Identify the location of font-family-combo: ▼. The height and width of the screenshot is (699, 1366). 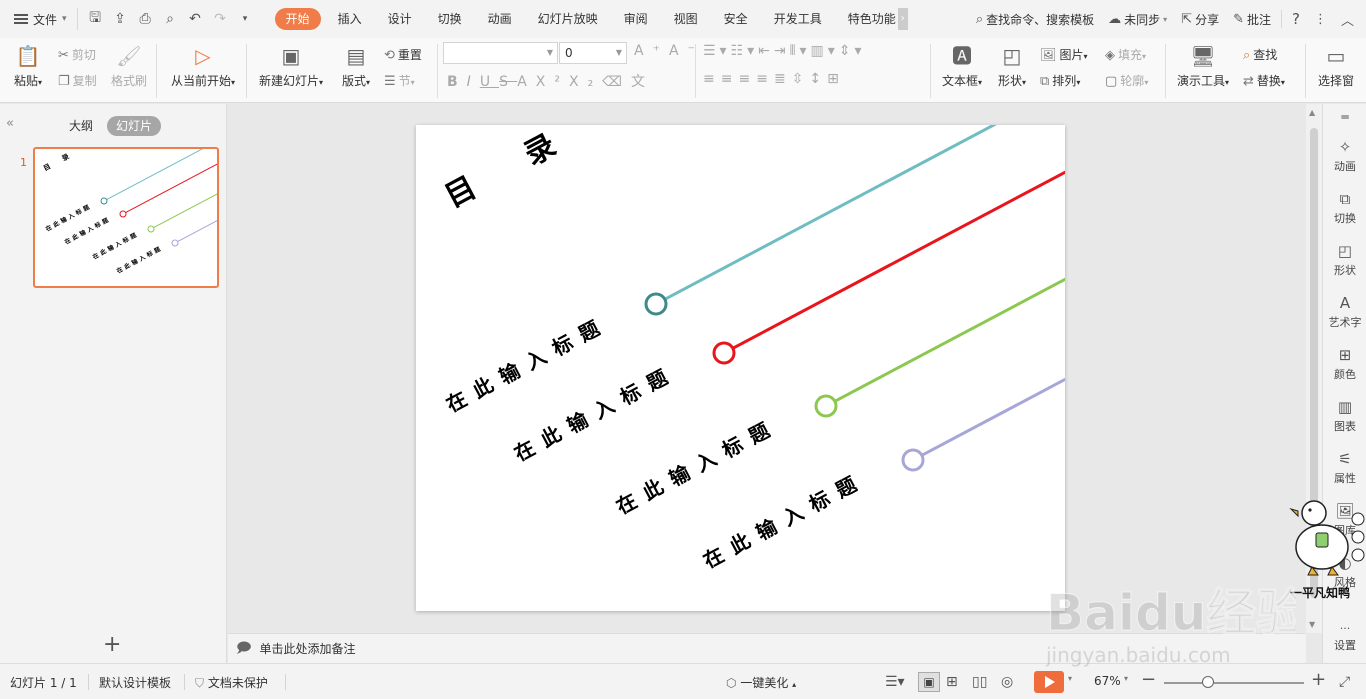
(500, 53).